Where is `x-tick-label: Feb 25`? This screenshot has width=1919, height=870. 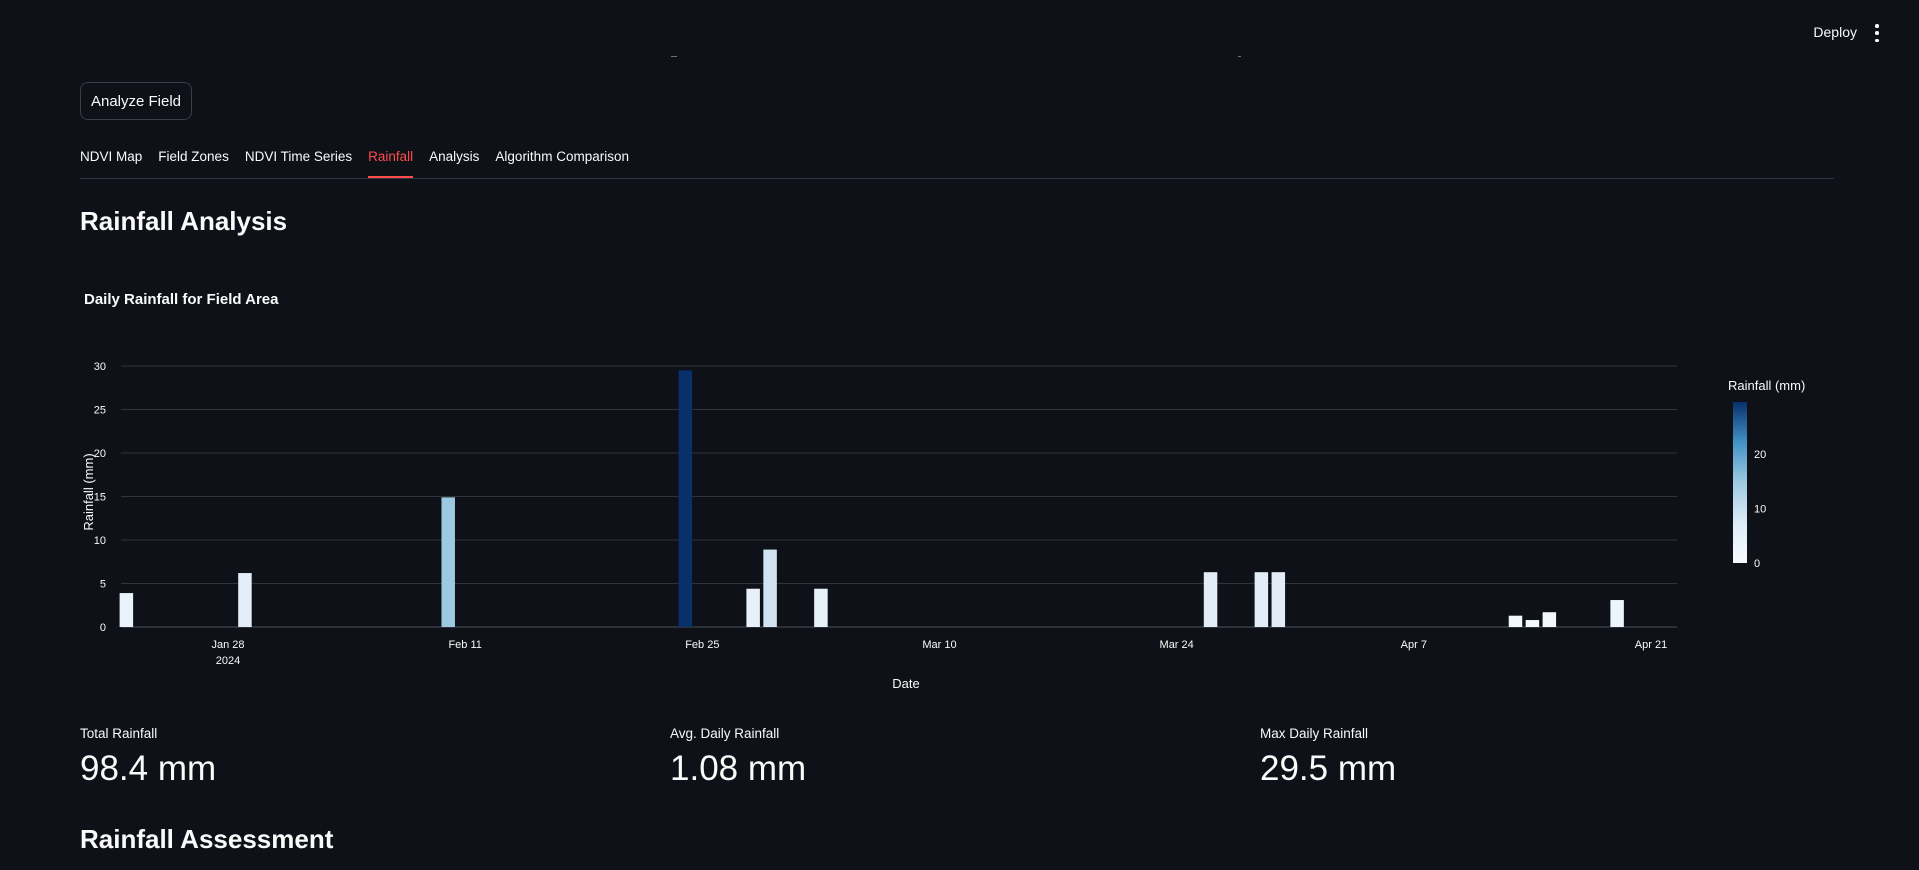
x-tick-label: Feb 25 is located at coordinates (702, 645).